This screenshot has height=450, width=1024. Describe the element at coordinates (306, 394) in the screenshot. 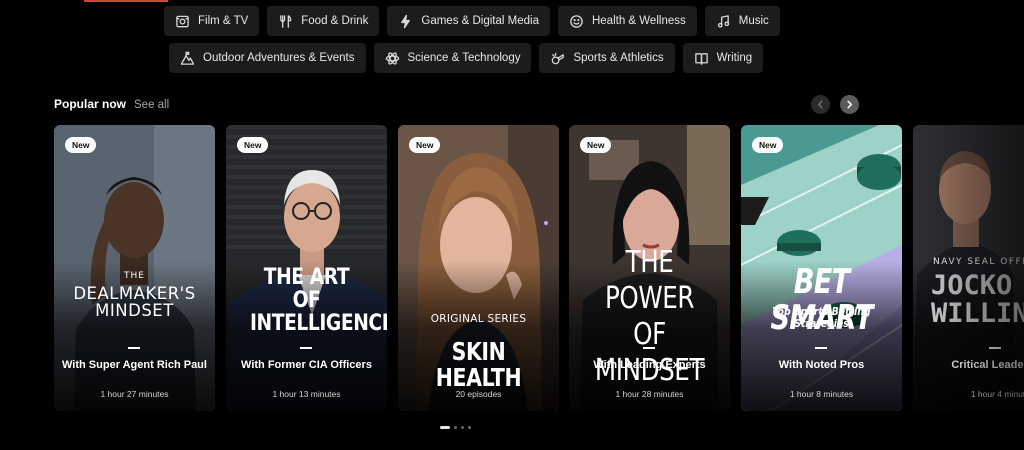

I see `card-duration: 1 hour 13 minutes` at that location.